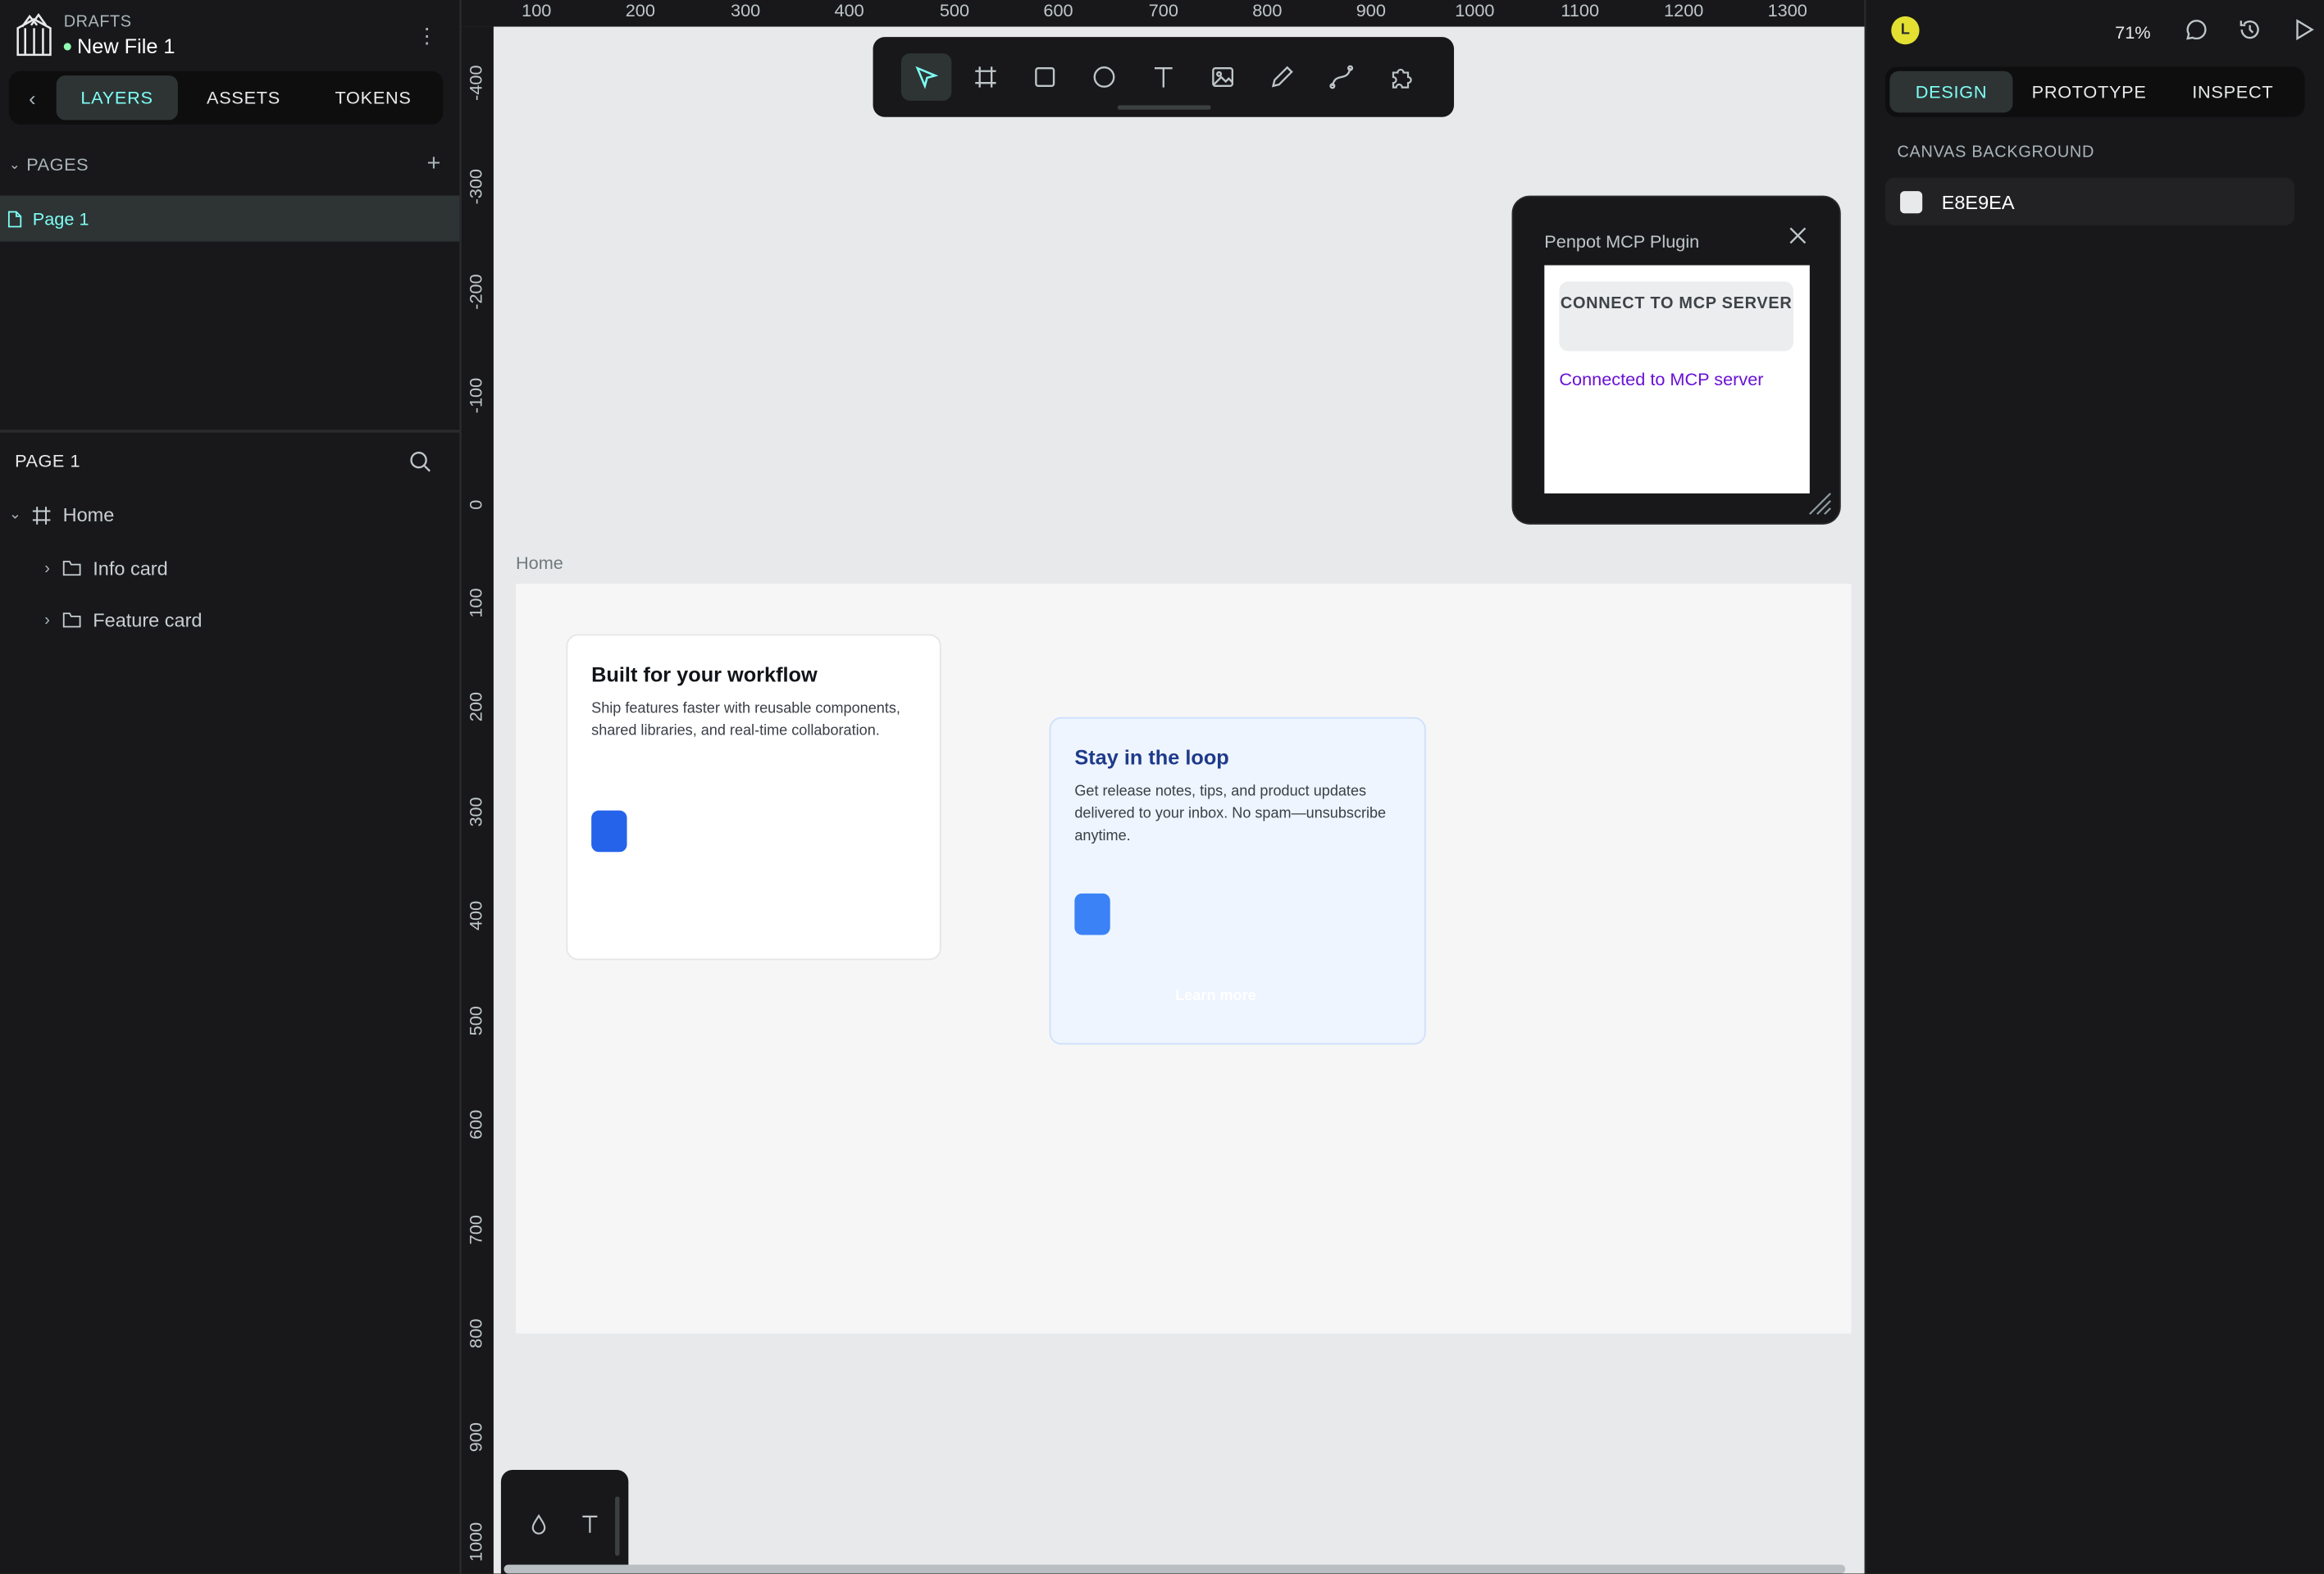  Describe the element at coordinates (1787, 10) in the screenshot. I see `ruler-tick-label: 1300` at that location.